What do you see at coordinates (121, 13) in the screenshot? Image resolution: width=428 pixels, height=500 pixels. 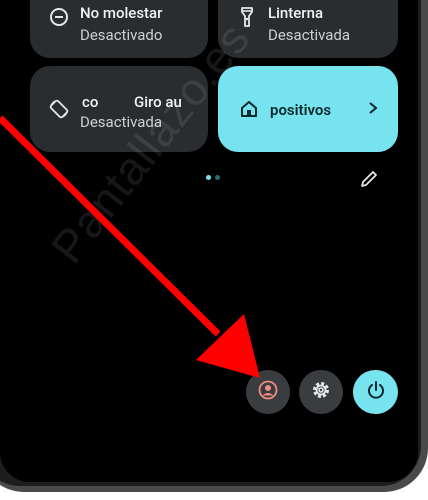 I see `tile-title: No molestar` at bounding box center [121, 13].